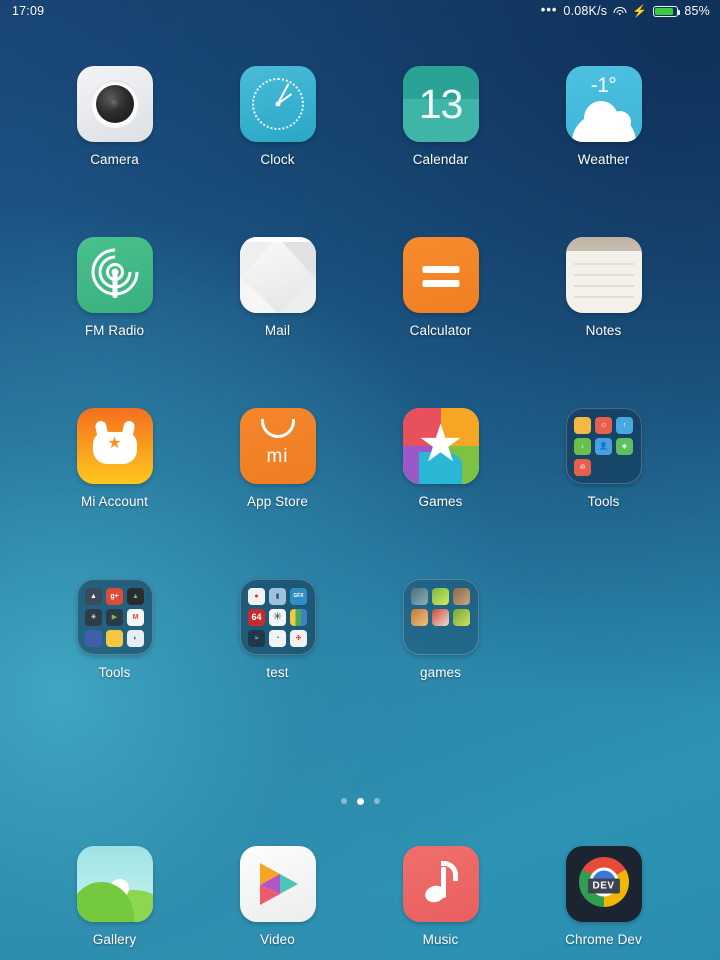 The height and width of the screenshot is (960, 720). I want to click on folder-mini-icon: 👤, so click(603, 446).